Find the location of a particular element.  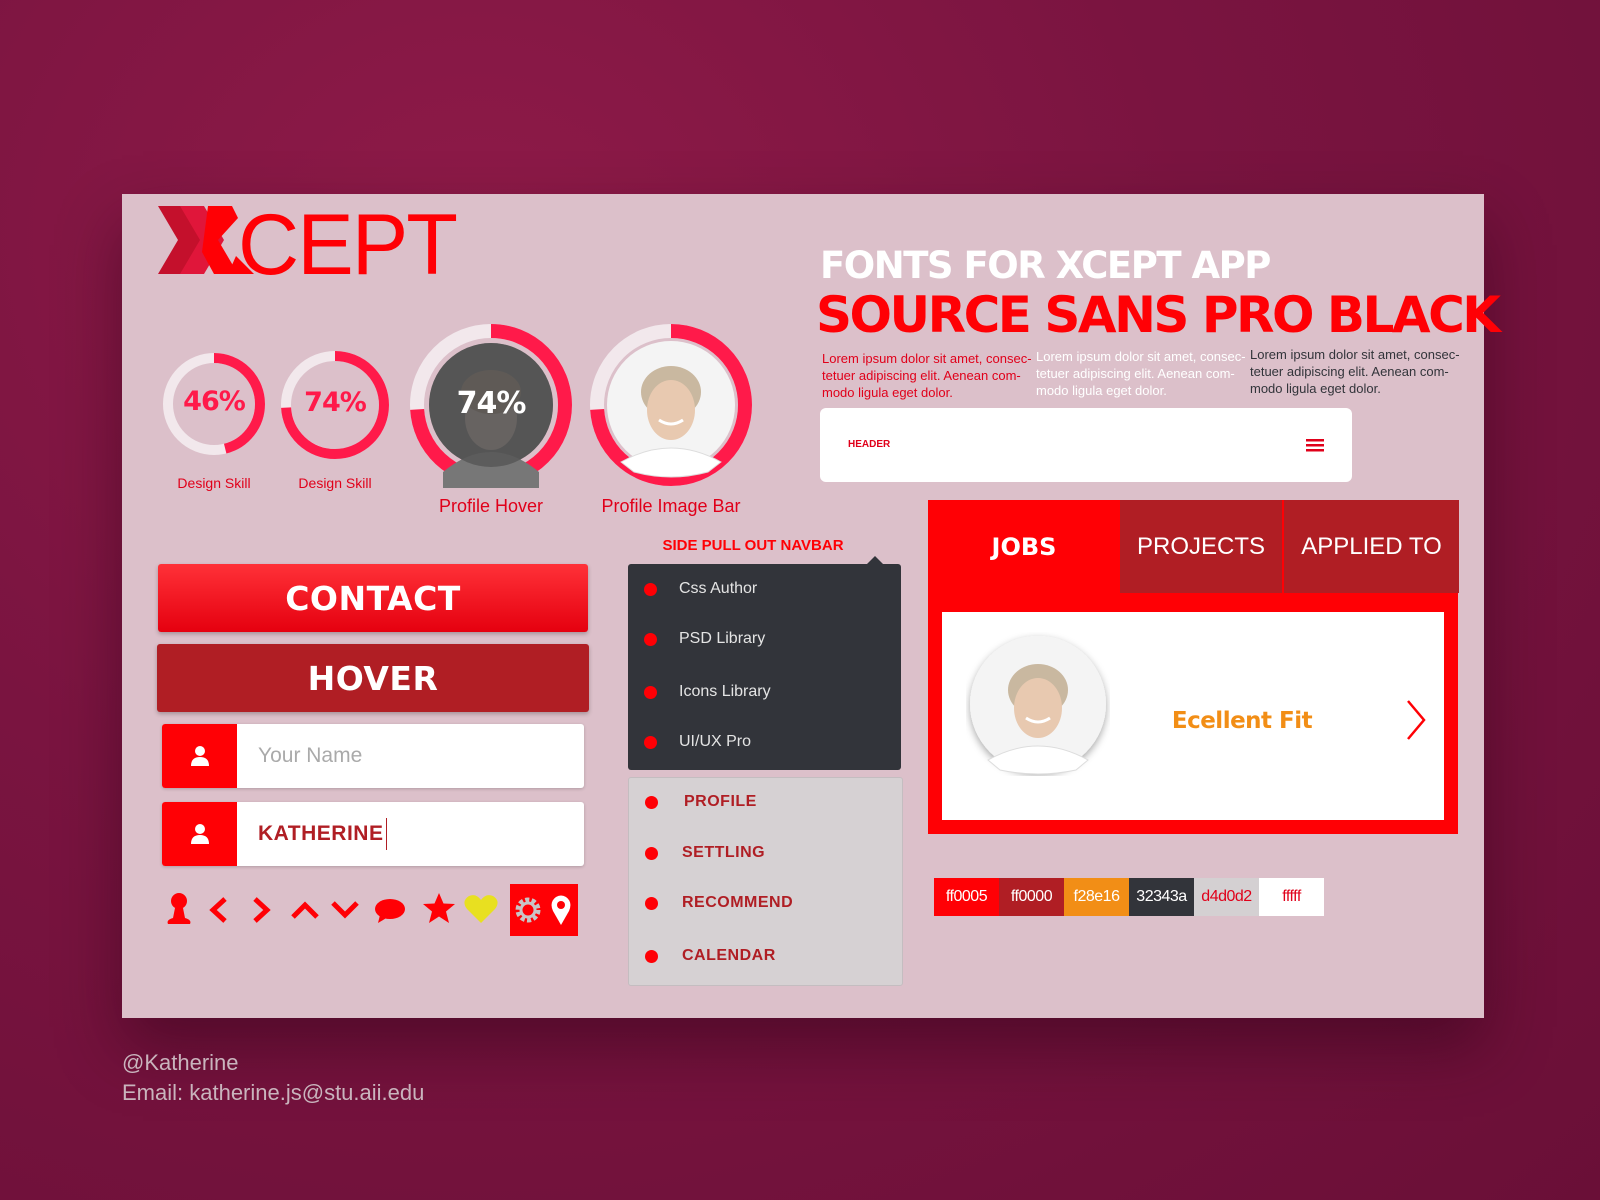

nav-item-label: PSD Library is located at coordinates (722, 638).